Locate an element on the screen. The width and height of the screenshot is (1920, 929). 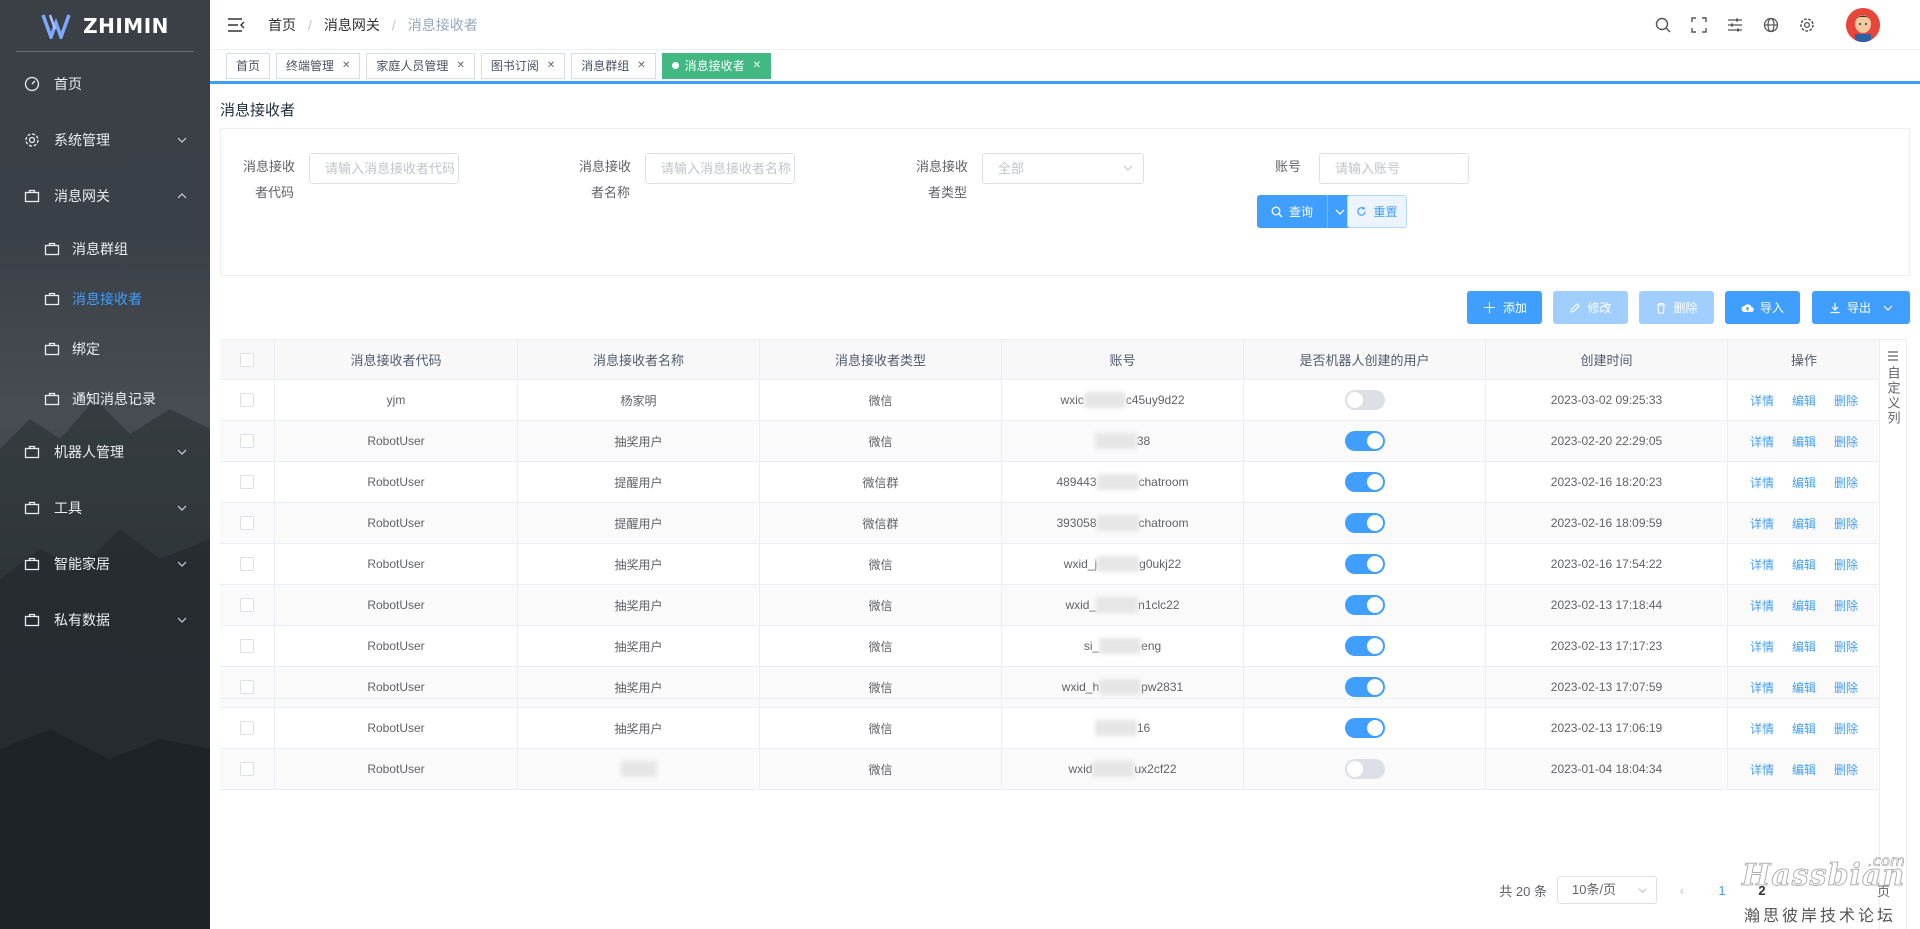
avatar is located at coordinates (1863, 25).